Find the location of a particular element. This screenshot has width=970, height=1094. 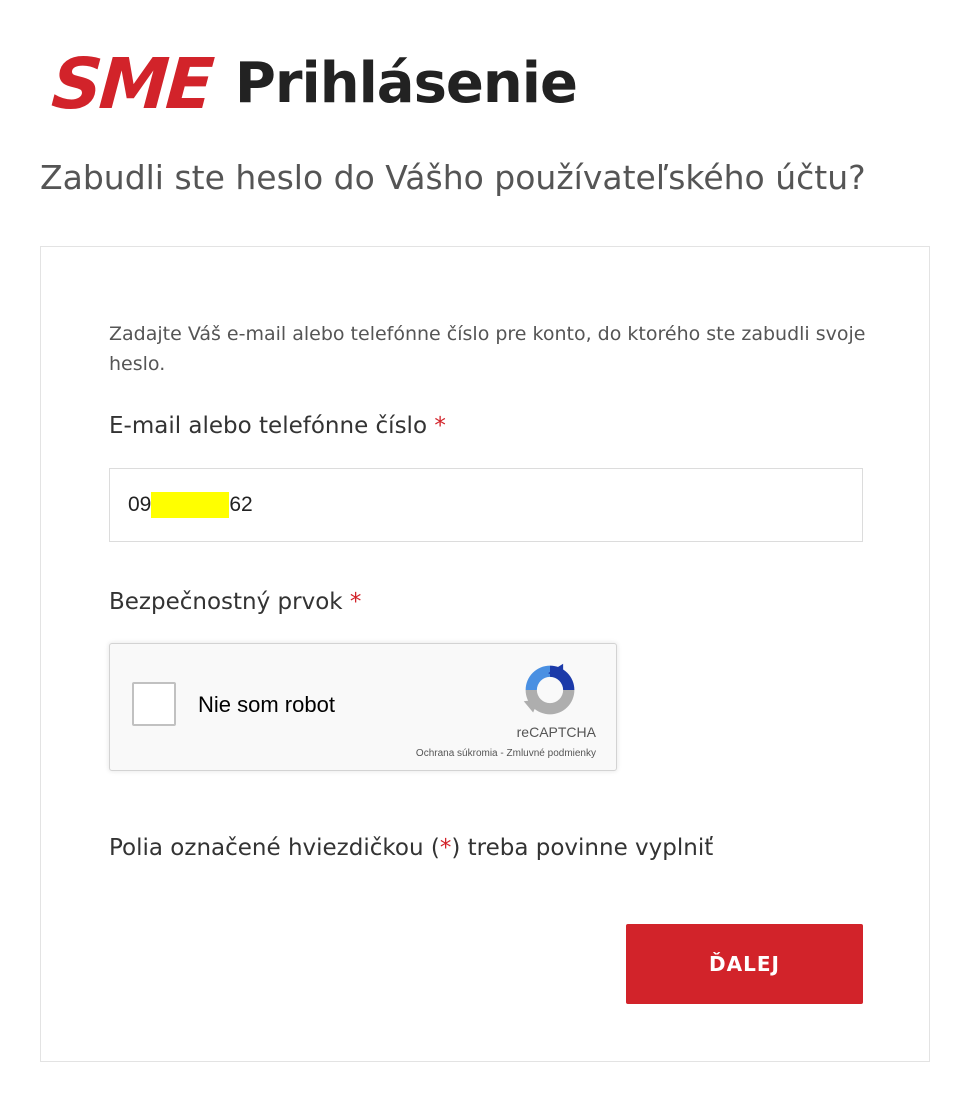

redaction-mark is located at coordinates (190, 505).